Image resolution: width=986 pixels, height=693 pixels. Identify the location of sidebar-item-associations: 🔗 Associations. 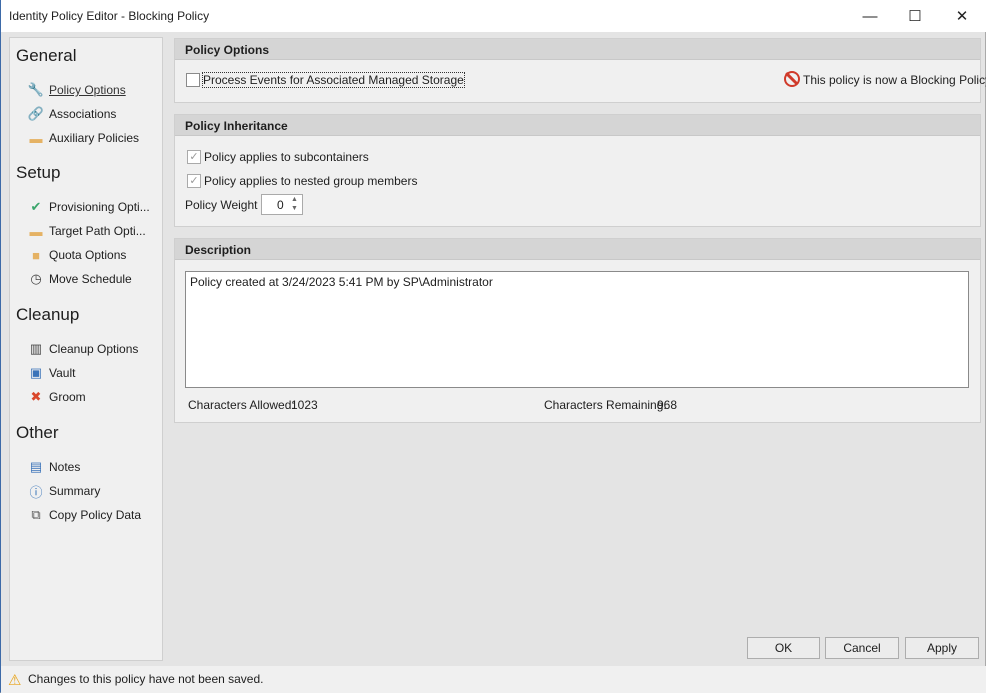
(72, 114).